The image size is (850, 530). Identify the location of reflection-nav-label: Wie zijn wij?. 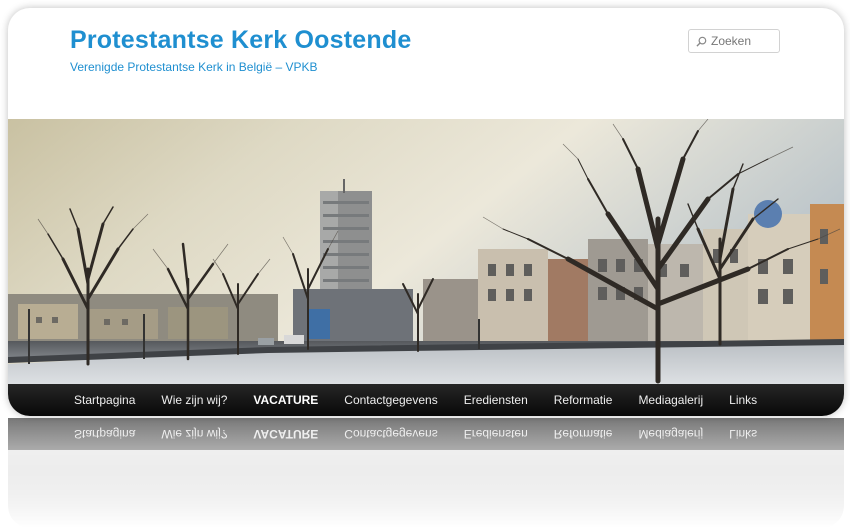
(194, 434).